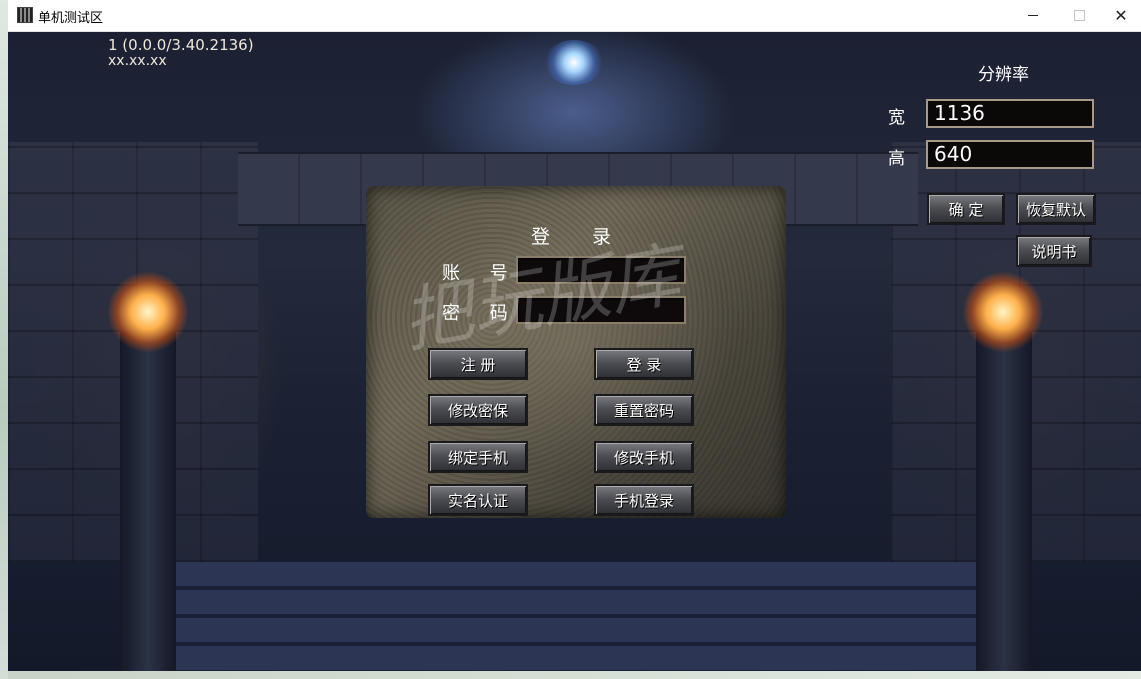 The height and width of the screenshot is (679, 1141). What do you see at coordinates (148, 312) in the screenshot?
I see `lamp-glow-left` at bounding box center [148, 312].